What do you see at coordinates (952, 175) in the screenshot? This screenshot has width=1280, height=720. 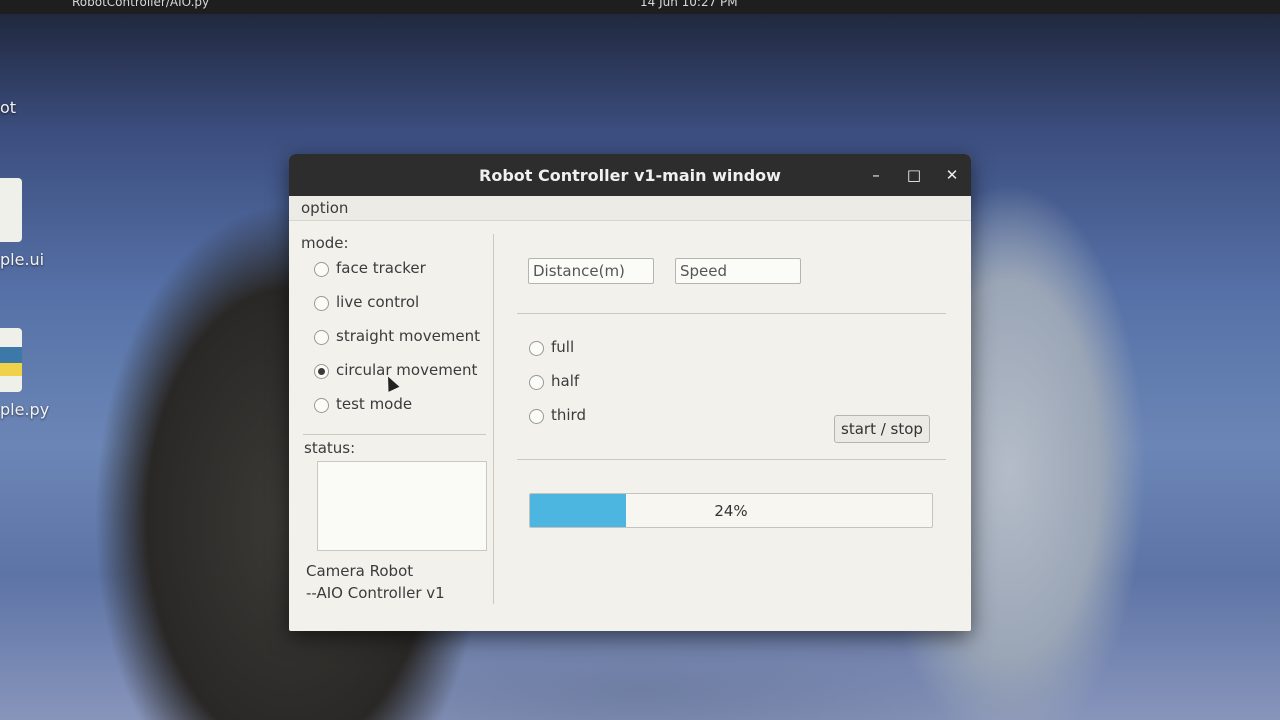 I see `close-button: ✕` at bounding box center [952, 175].